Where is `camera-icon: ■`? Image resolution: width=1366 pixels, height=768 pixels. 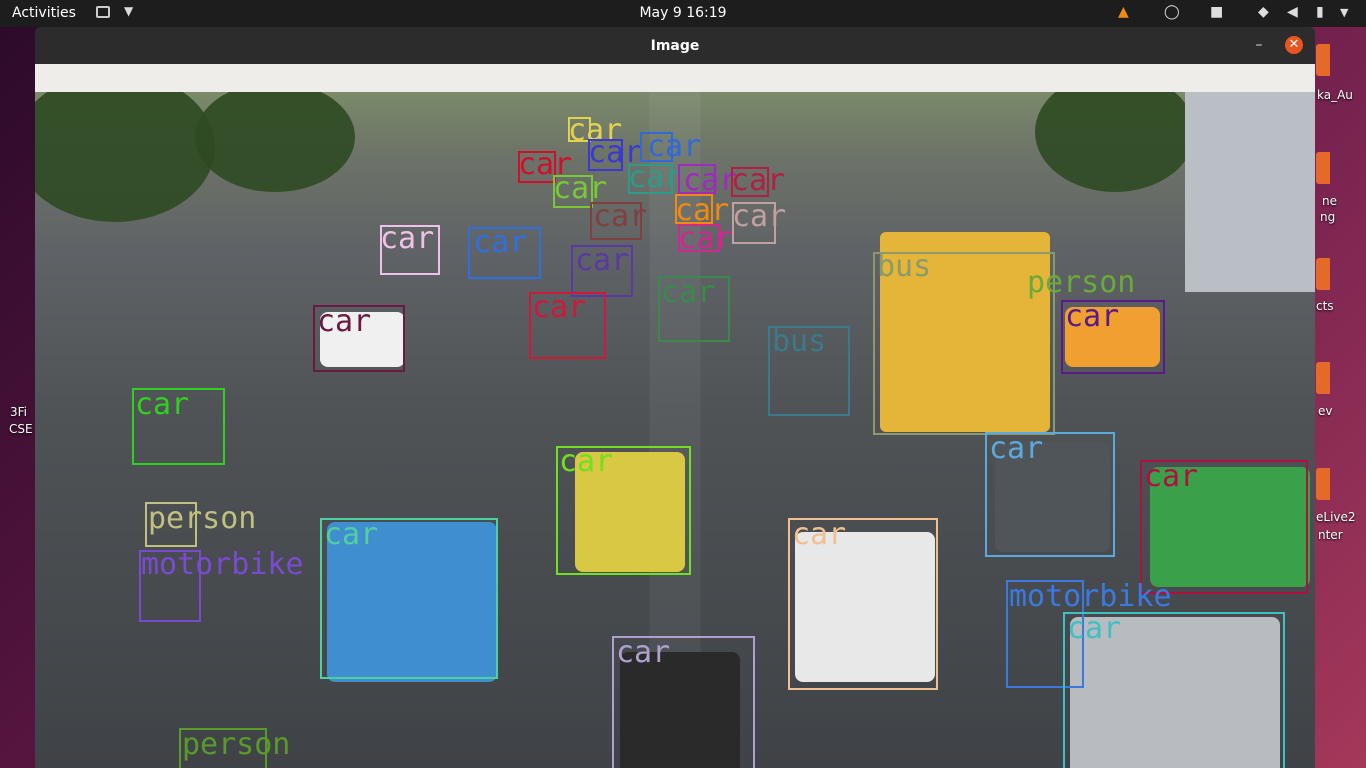 camera-icon: ■ is located at coordinates (1216, 12).